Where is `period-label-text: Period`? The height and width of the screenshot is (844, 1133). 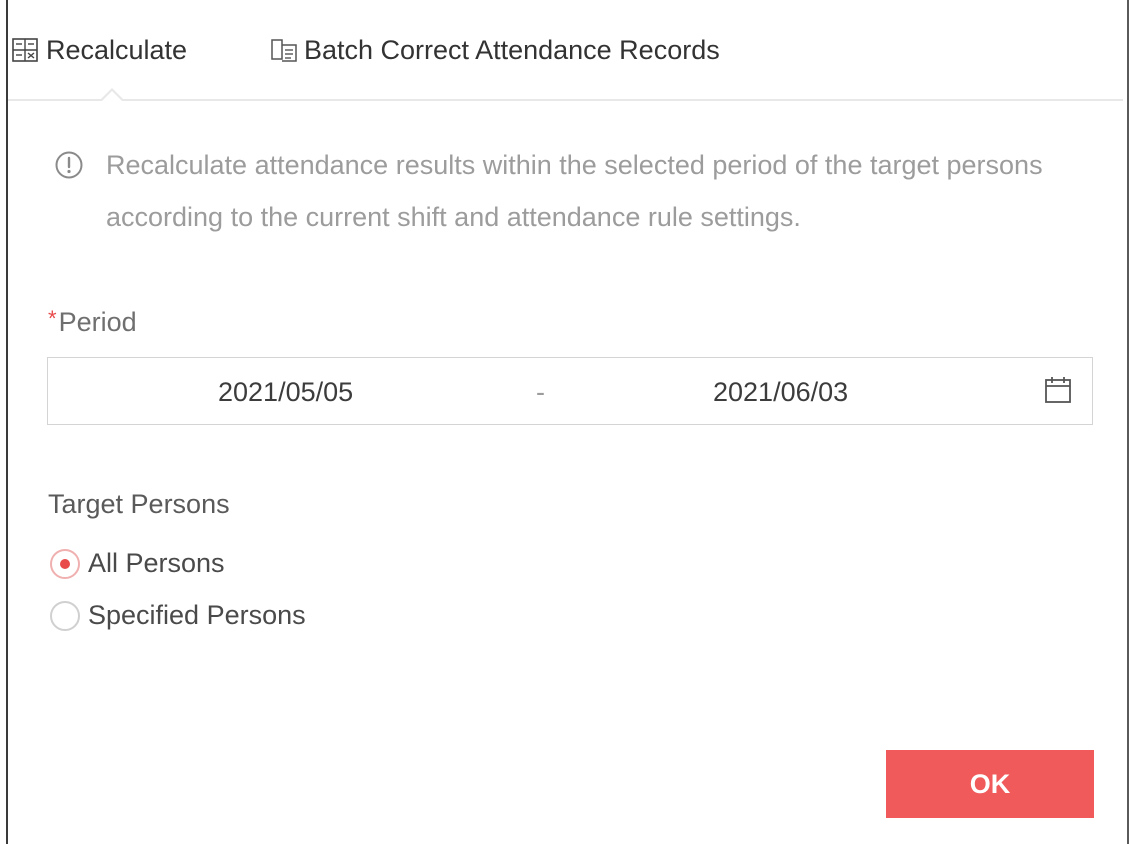
period-label-text: Period is located at coordinates (97, 322).